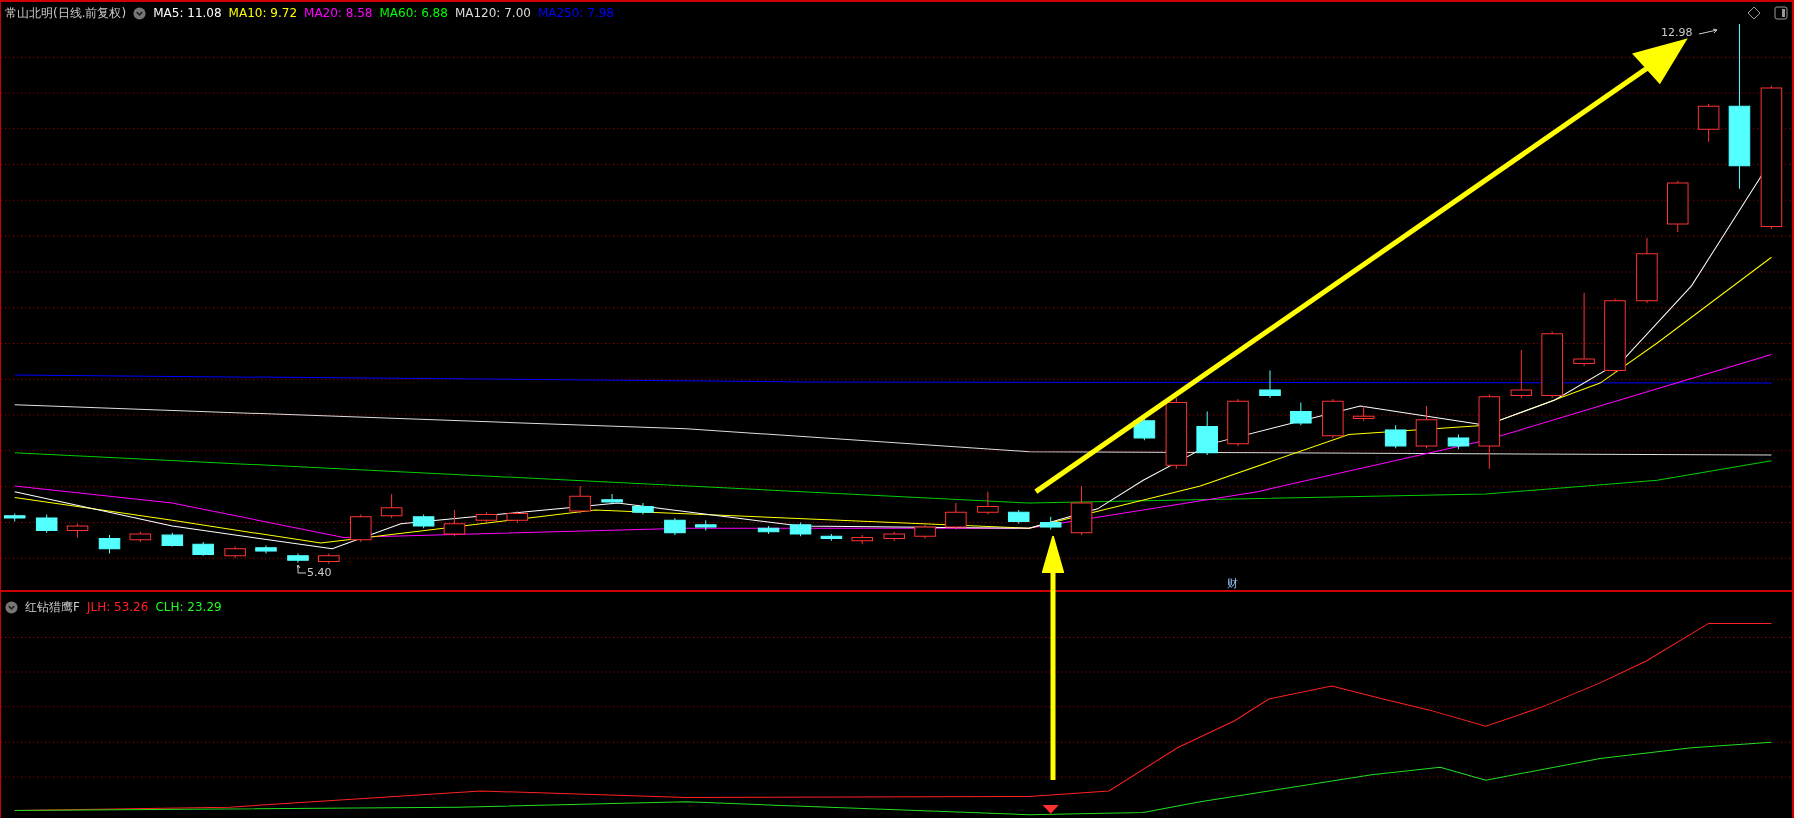 This screenshot has width=1794, height=818. I want to click on moving-average-value: MA20: 8.58, so click(338, 13).